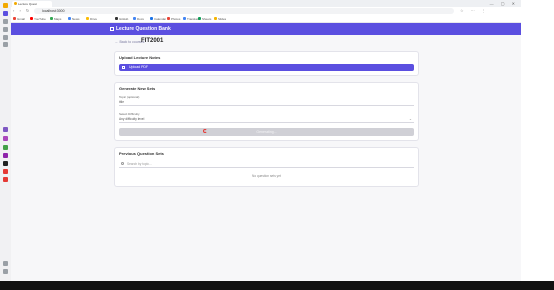  Describe the element at coordinates (143, 29) in the screenshot. I see `app-title: Lecture Question Bank` at that location.